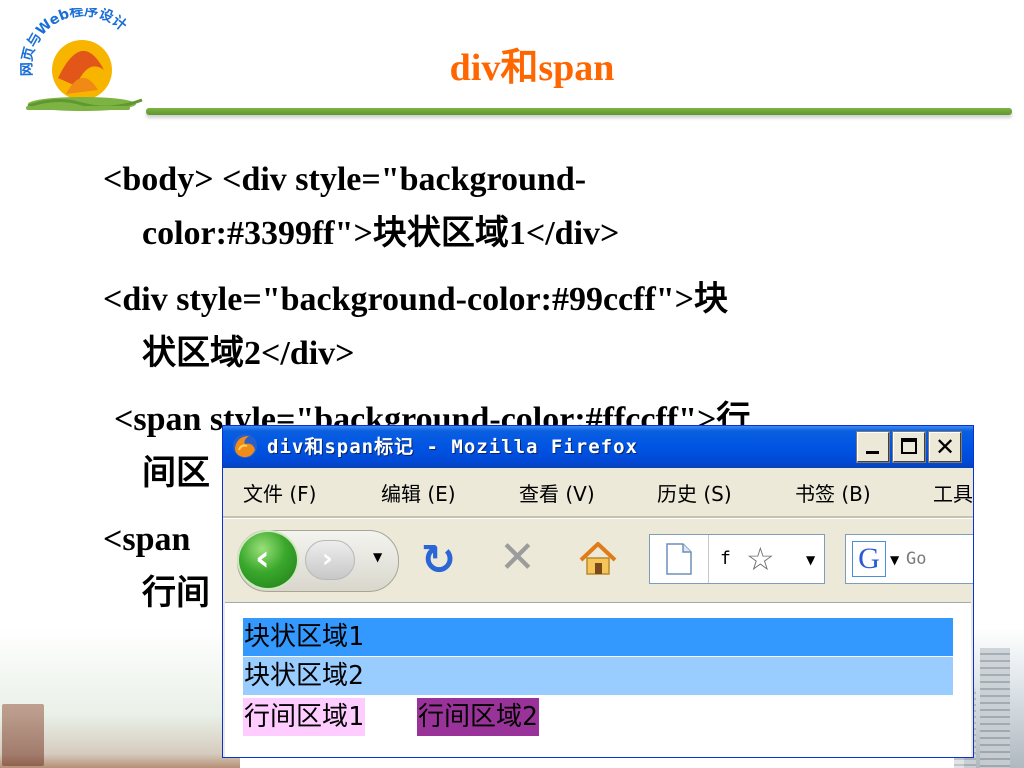 This screenshot has height=768, width=1024. I want to click on forward-arrow-icon: ›, so click(327, 559).